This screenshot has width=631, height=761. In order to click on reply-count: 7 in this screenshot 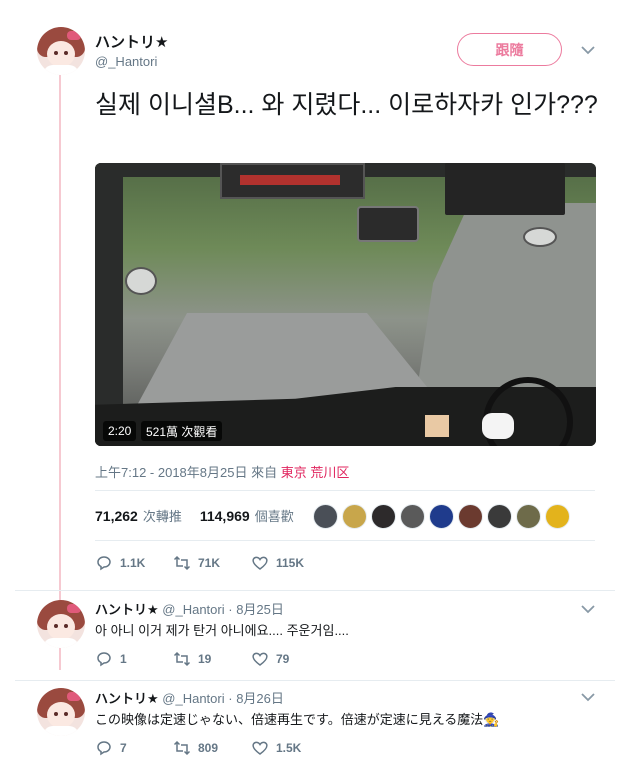, I will do `click(123, 748)`.